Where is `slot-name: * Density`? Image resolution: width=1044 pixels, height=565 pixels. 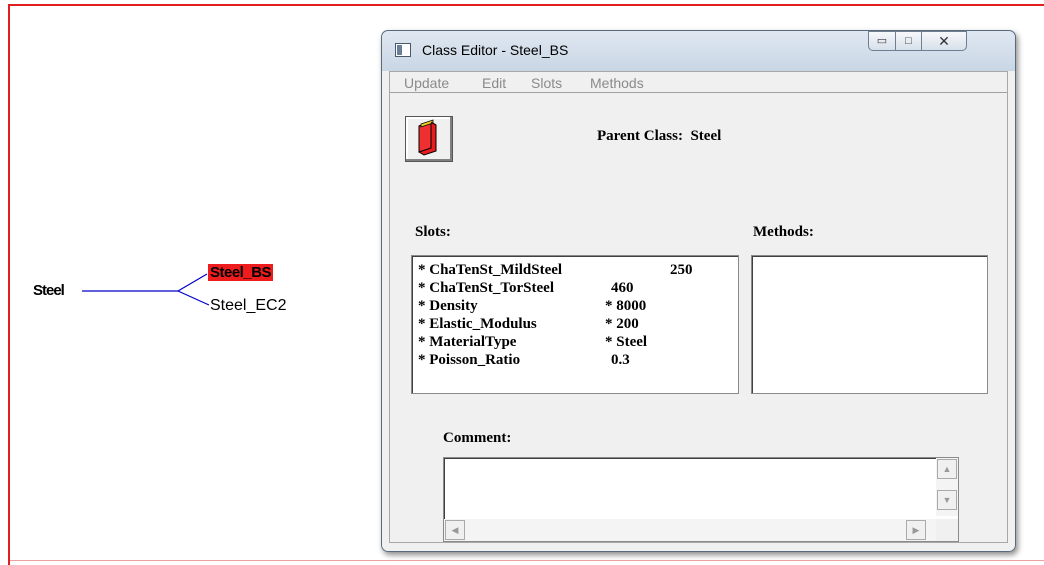
slot-name: * Density is located at coordinates (448, 306).